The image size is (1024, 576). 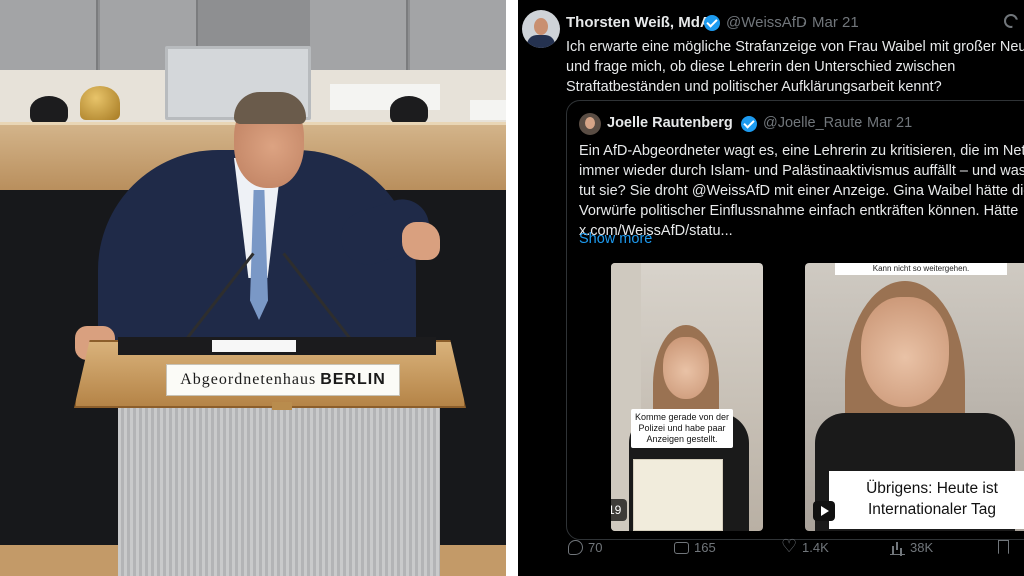 I want to click on video-top-caption: Kann nicht so weitergehen., so click(x=921, y=269).